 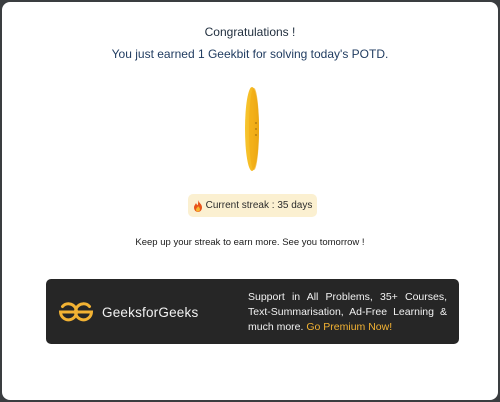 I want to click on modal-title: Congratulations !, so click(x=250, y=32).